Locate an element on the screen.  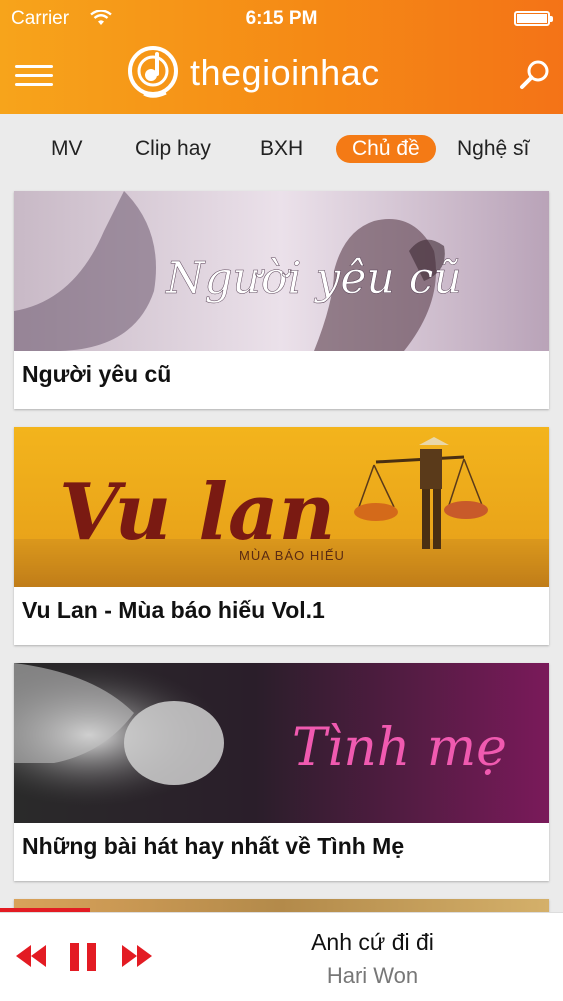
topic-title: Vu Lan - Mùa báo hiếu Vol.1 is located at coordinates (173, 610).